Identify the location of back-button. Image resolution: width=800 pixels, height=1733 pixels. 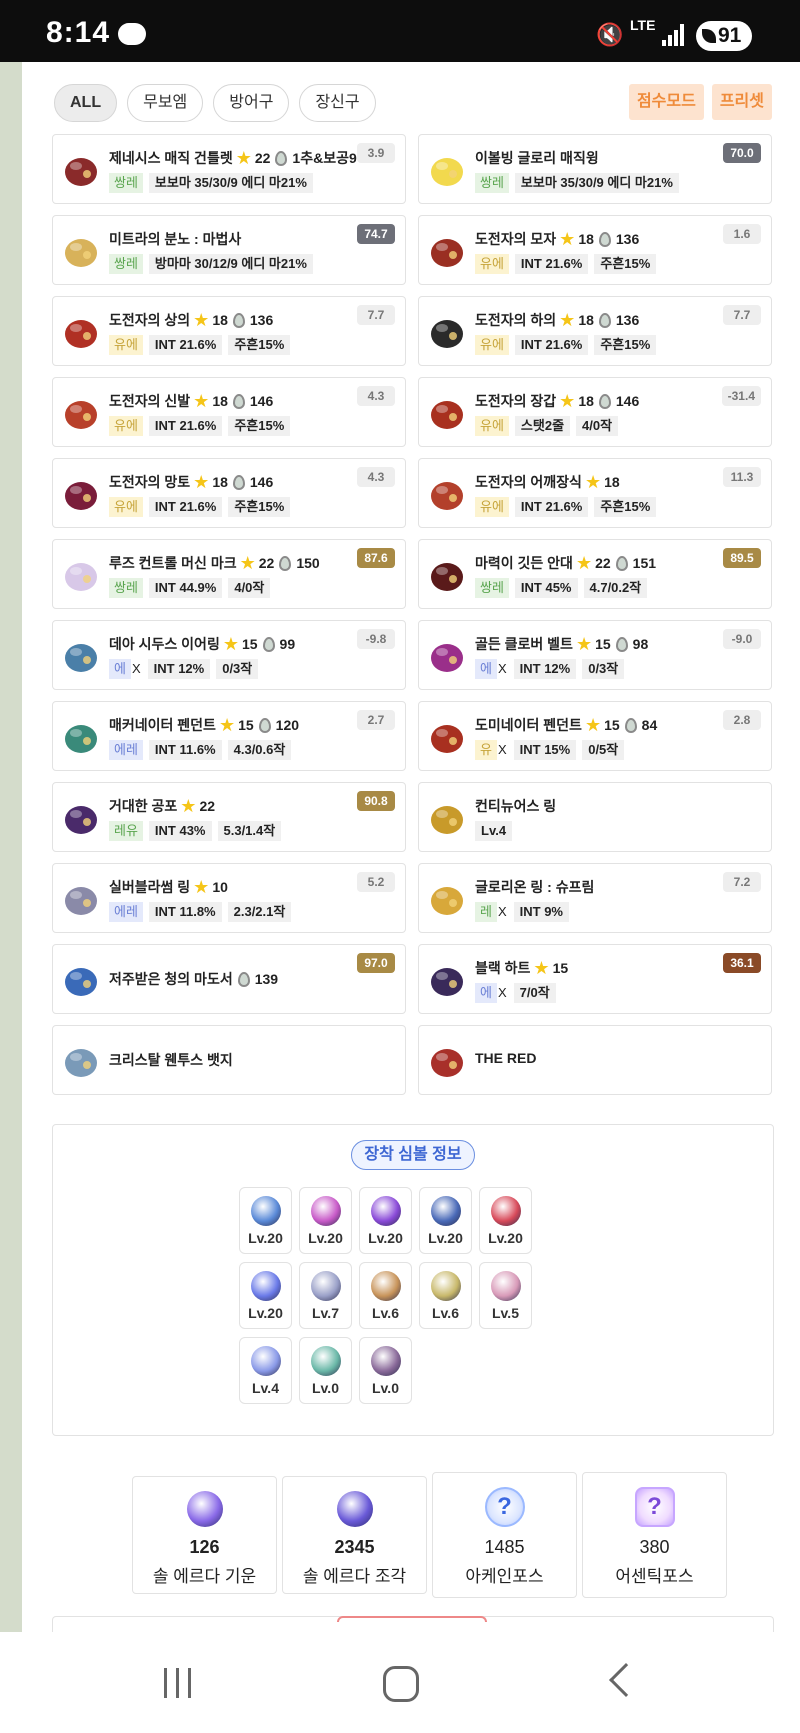
(626, 1680).